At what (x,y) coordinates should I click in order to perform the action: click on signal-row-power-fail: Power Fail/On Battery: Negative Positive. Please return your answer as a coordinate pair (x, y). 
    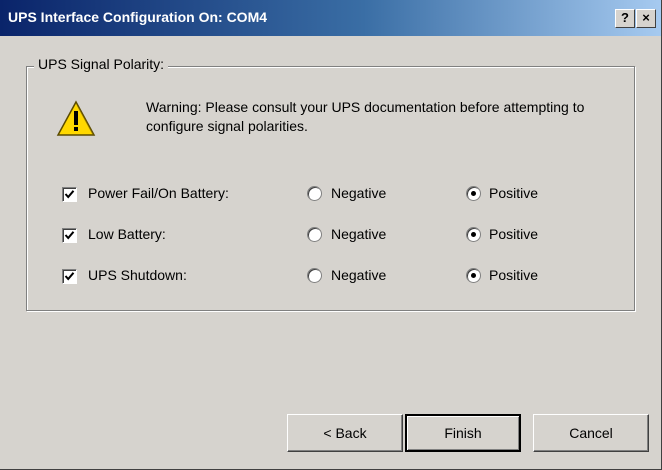
    Looking at the image, I should click on (331, 195).